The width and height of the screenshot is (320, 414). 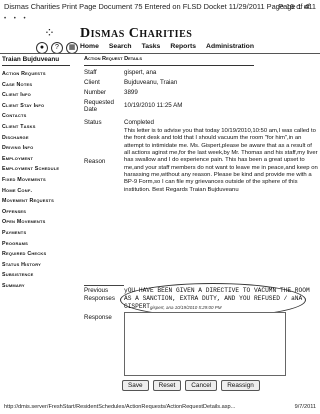 I want to click on client-label: Client, so click(x=92, y=82).